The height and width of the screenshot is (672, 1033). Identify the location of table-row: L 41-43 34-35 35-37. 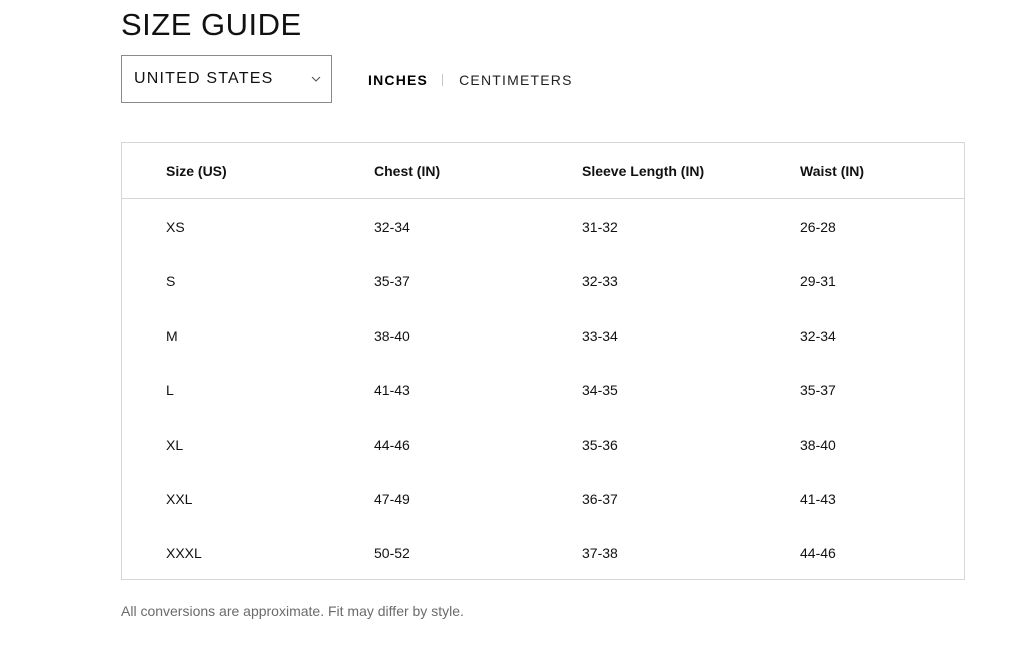
(543, 389).